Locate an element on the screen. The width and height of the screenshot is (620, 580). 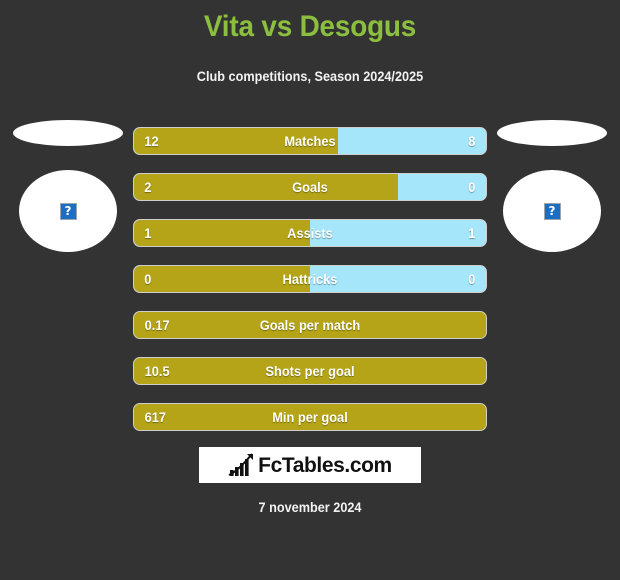
stat-value-away: 1 is located at coordinates (472, 233).